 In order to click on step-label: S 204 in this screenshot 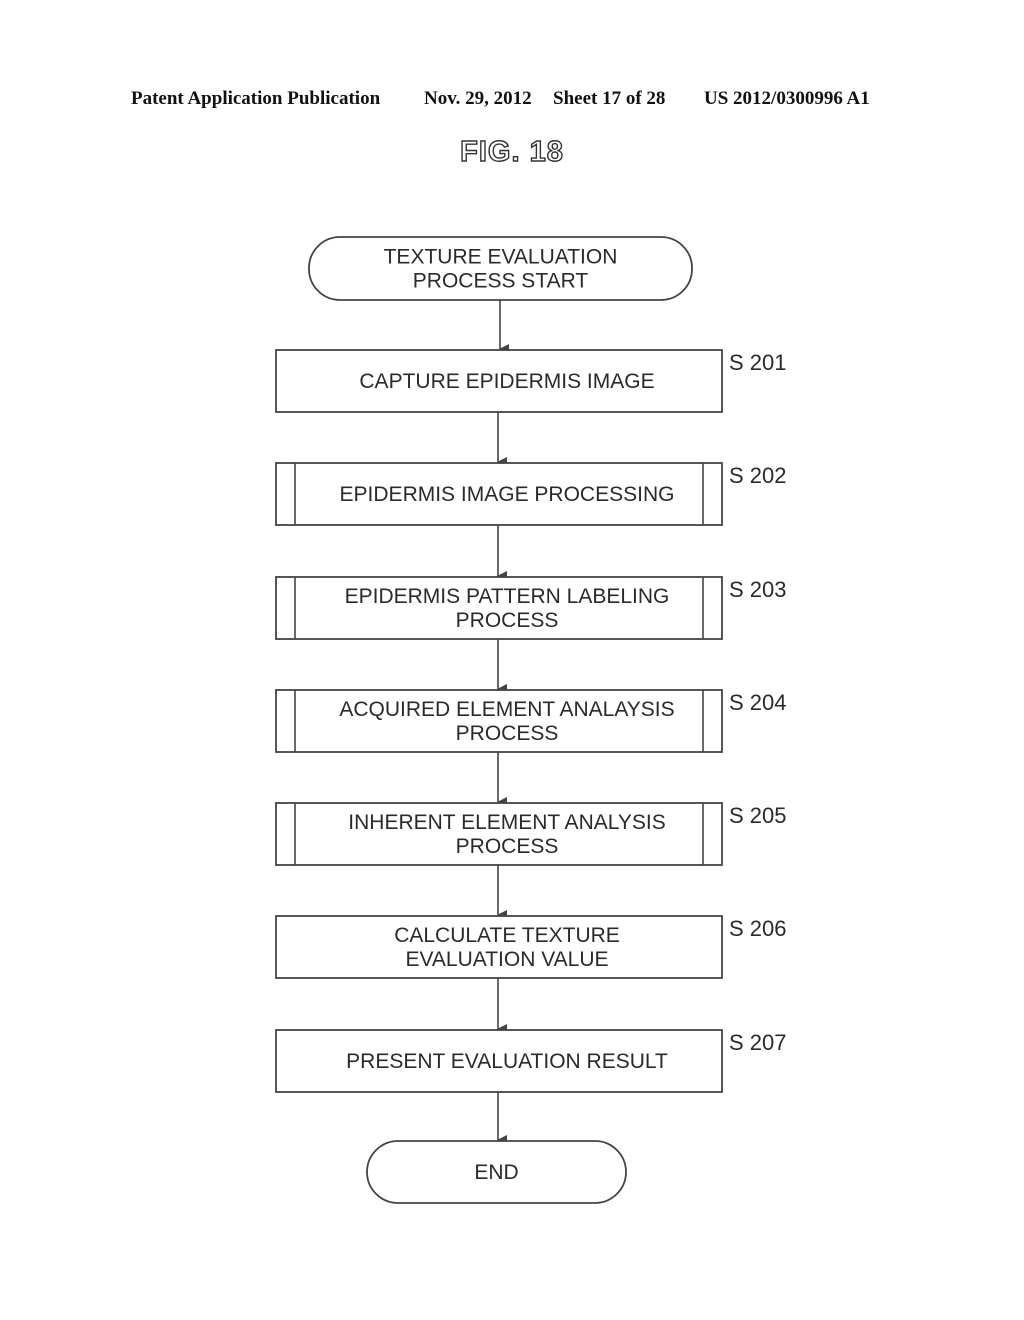, I will do `click(758, 702)`.